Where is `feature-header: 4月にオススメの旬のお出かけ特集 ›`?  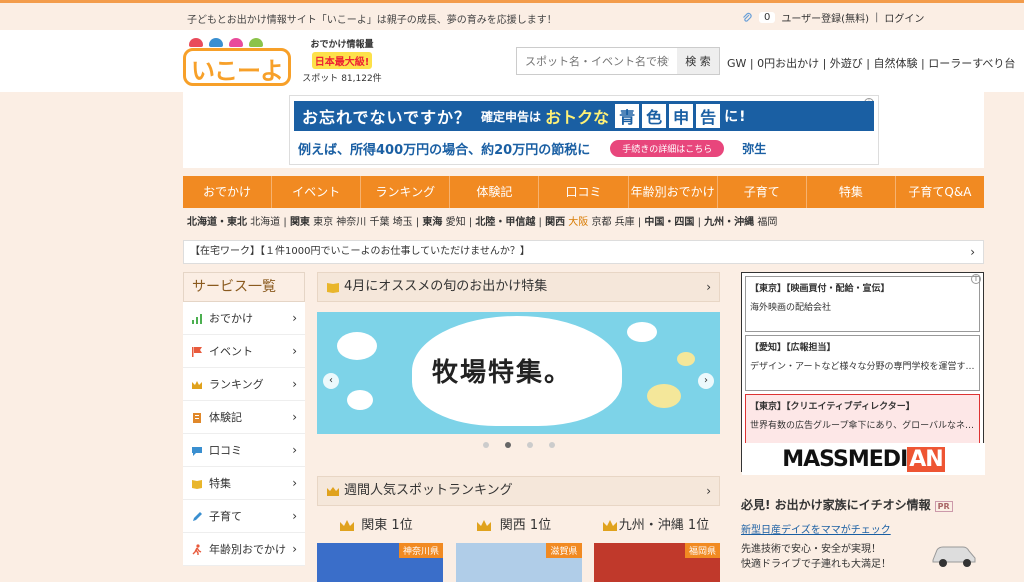
feature-header: 4月にオススメの旬のお出かけ特集 › is located at coordinates (518, 287).